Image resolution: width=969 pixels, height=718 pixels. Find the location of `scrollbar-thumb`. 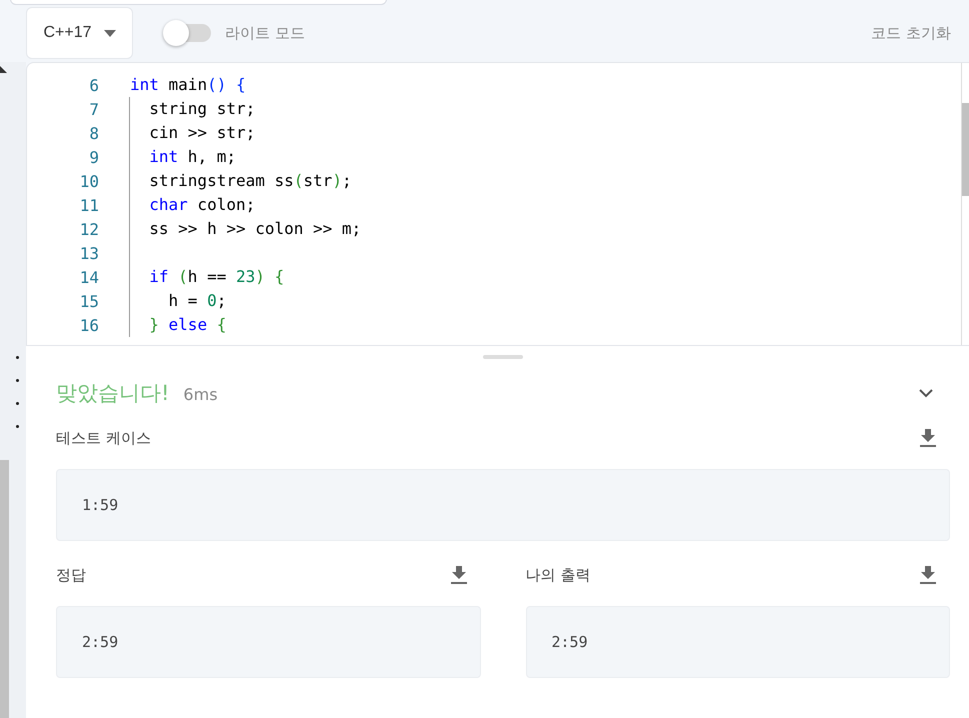

scrollbar-thumb is located at coordinates (965, 149).